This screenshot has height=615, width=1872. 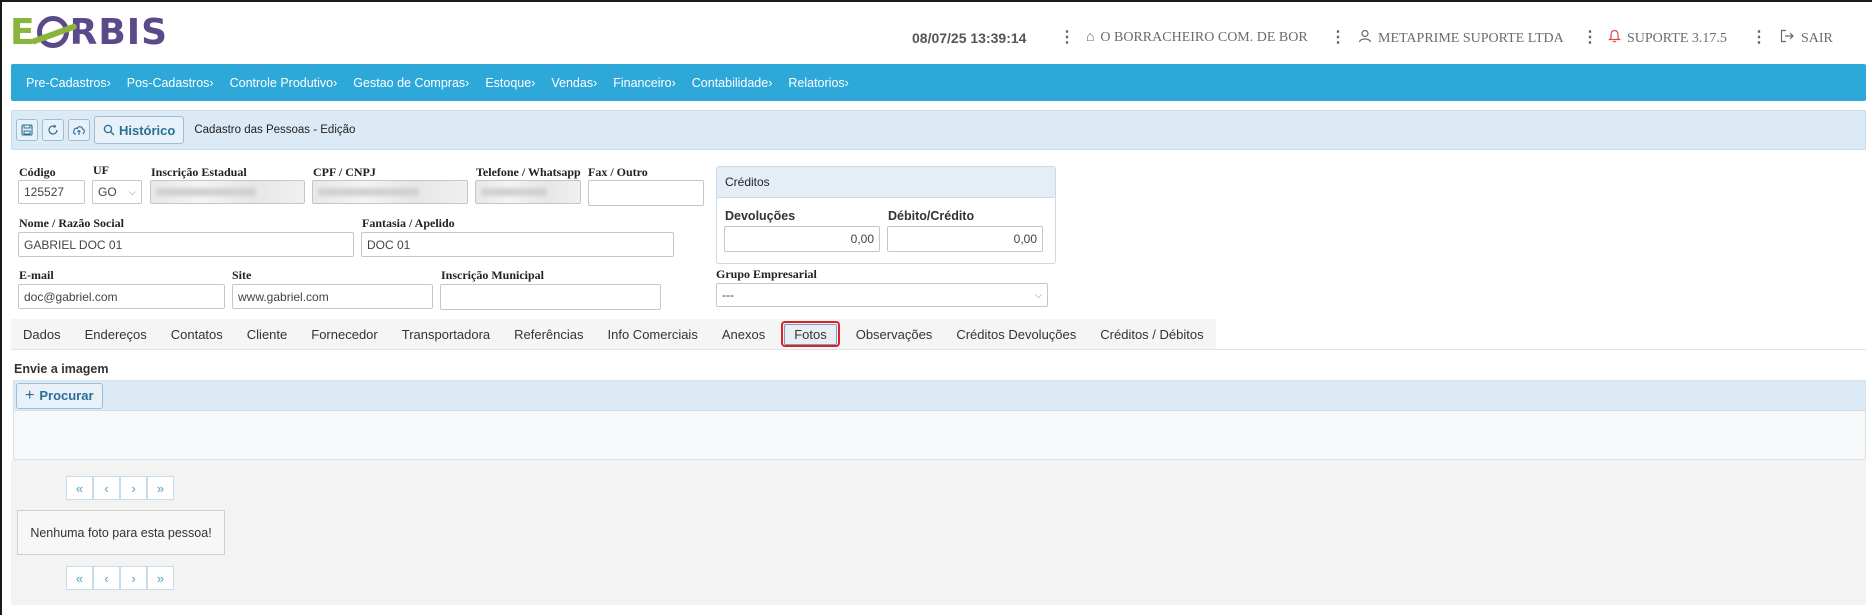 I want to click on uf-label: UF, so click(x=101, y=170).